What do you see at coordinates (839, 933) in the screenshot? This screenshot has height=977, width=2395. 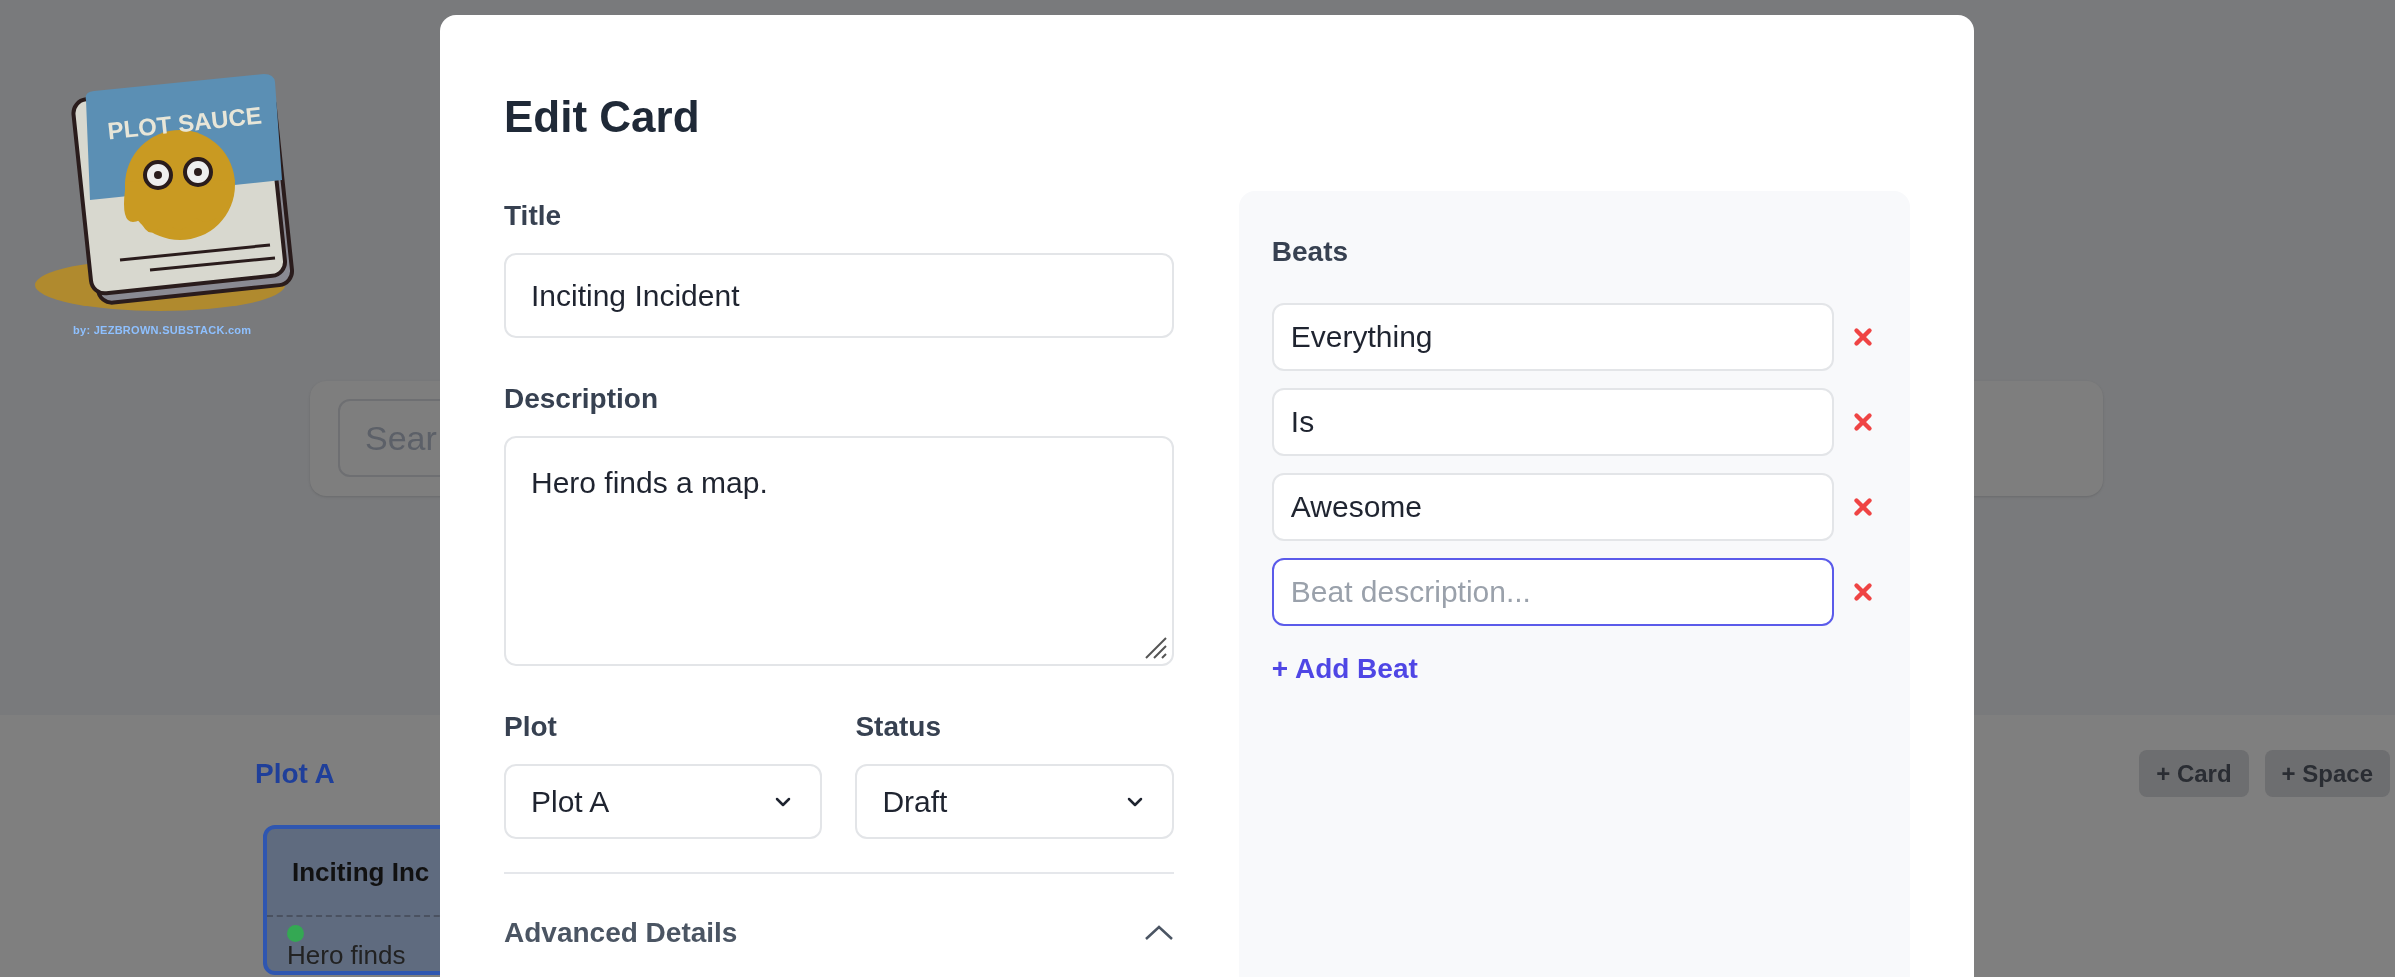 I see `advanced-details-toggle: Advanced Details` at bounding box center [839, 933].